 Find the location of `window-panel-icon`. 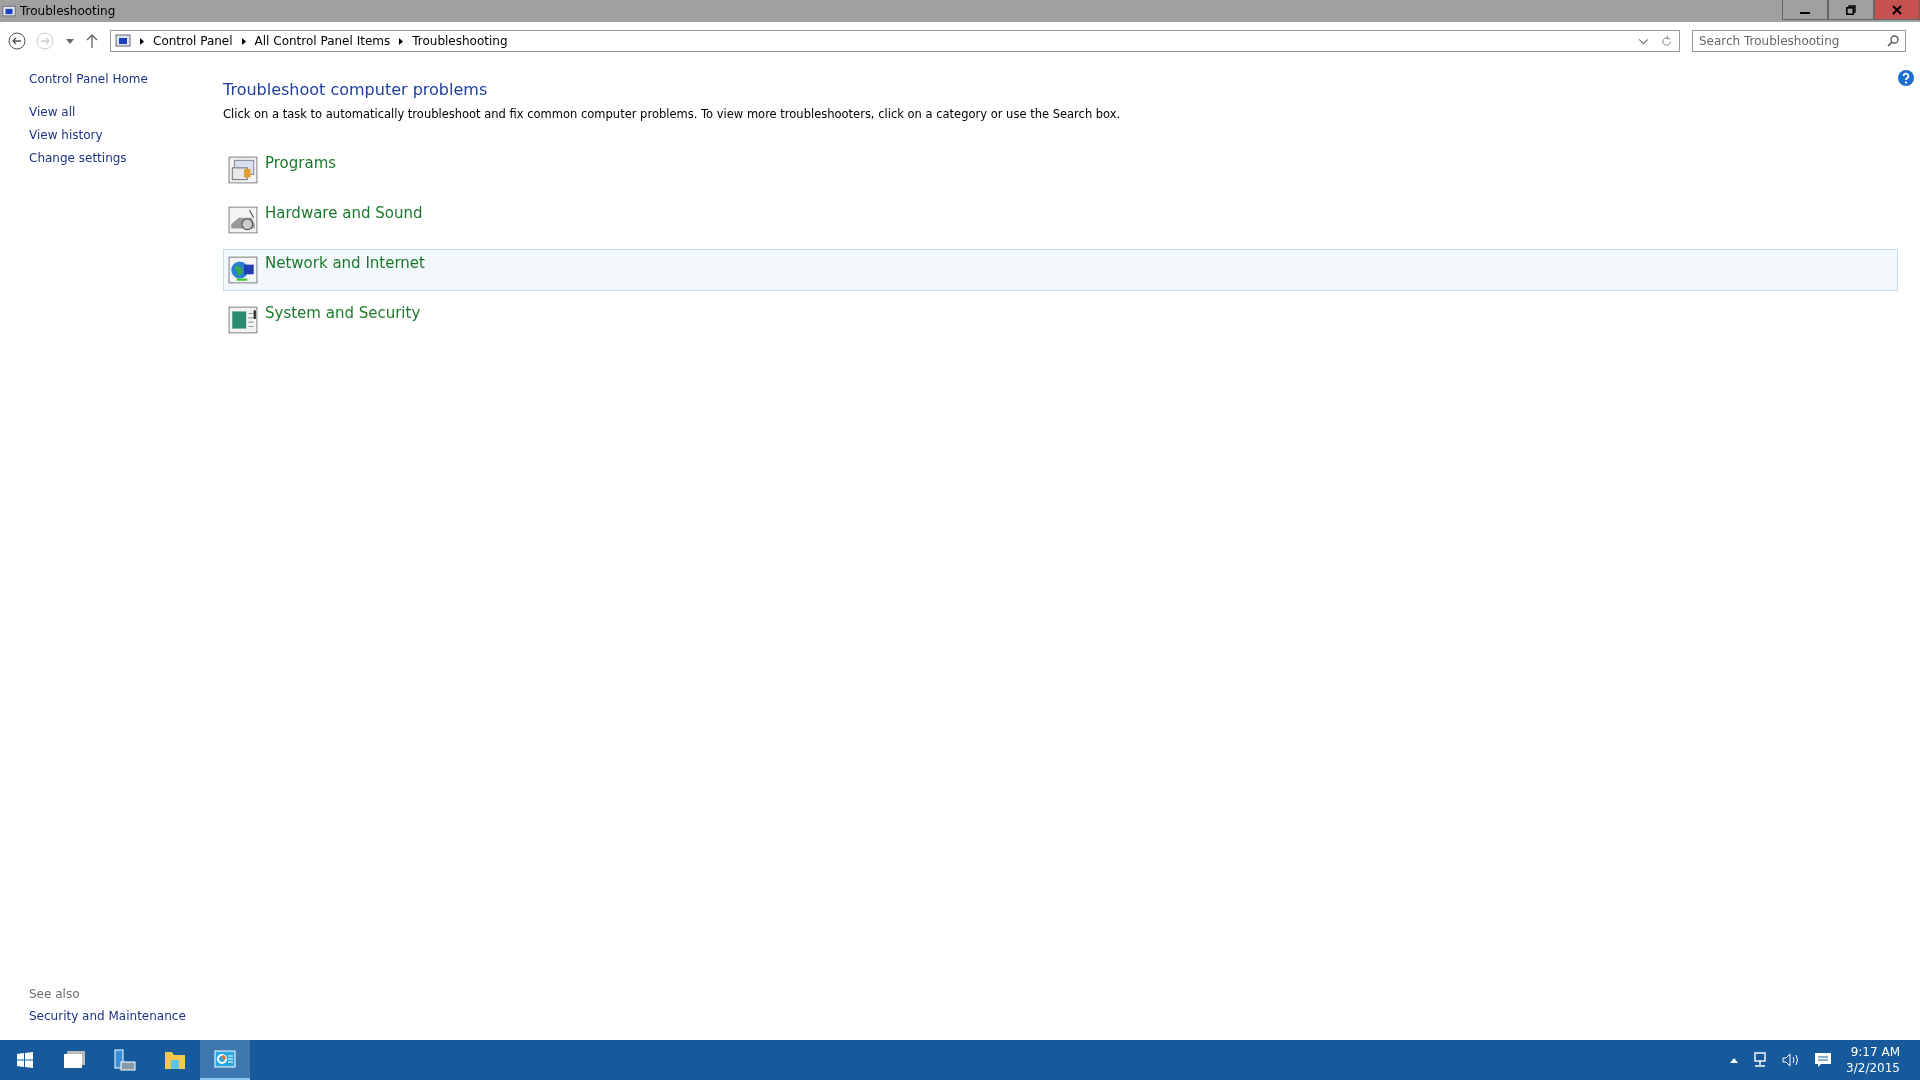

window-panel-icon is located at coordinates (243, 320).